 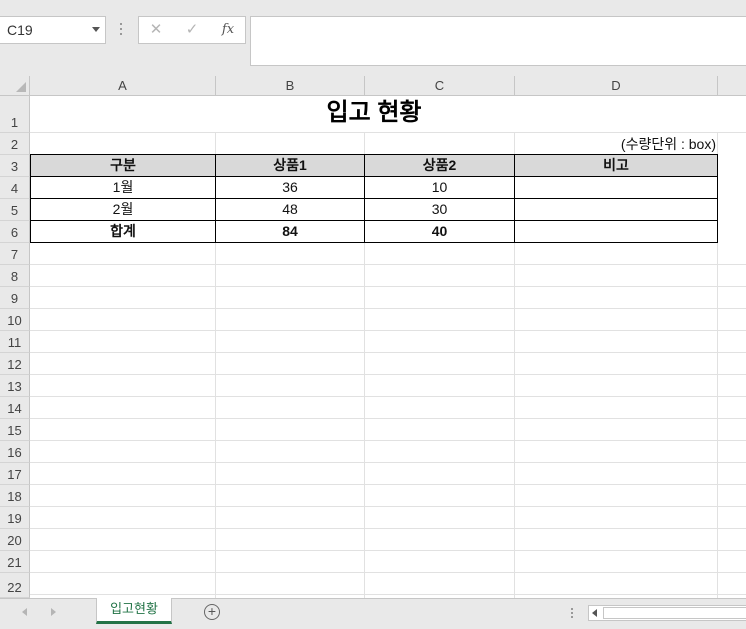 I want to click on formula-input, so click(x=498, y=41).